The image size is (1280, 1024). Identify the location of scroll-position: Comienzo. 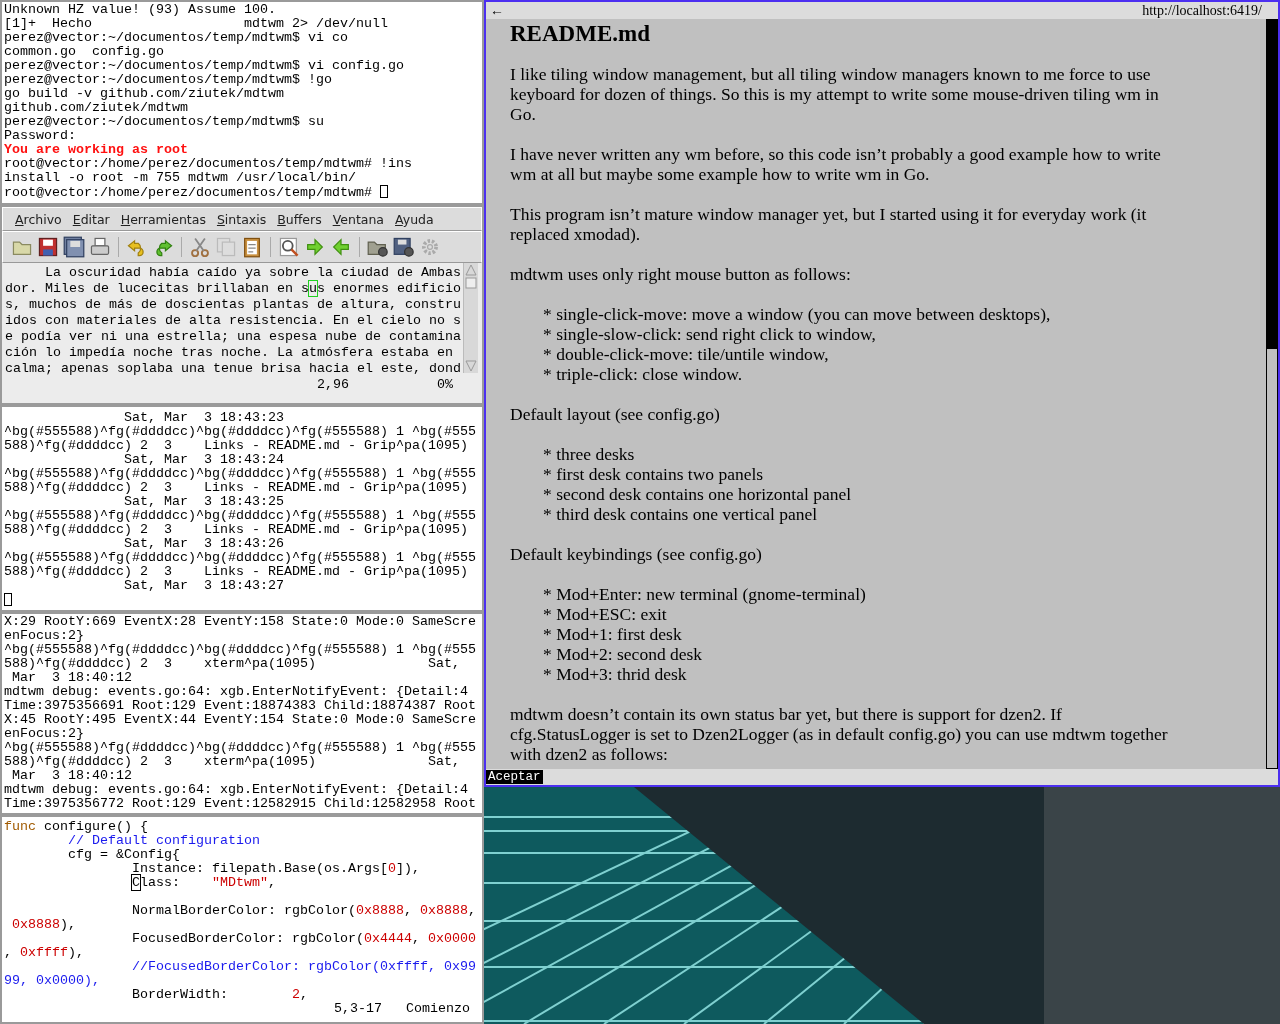
(438, 1009).